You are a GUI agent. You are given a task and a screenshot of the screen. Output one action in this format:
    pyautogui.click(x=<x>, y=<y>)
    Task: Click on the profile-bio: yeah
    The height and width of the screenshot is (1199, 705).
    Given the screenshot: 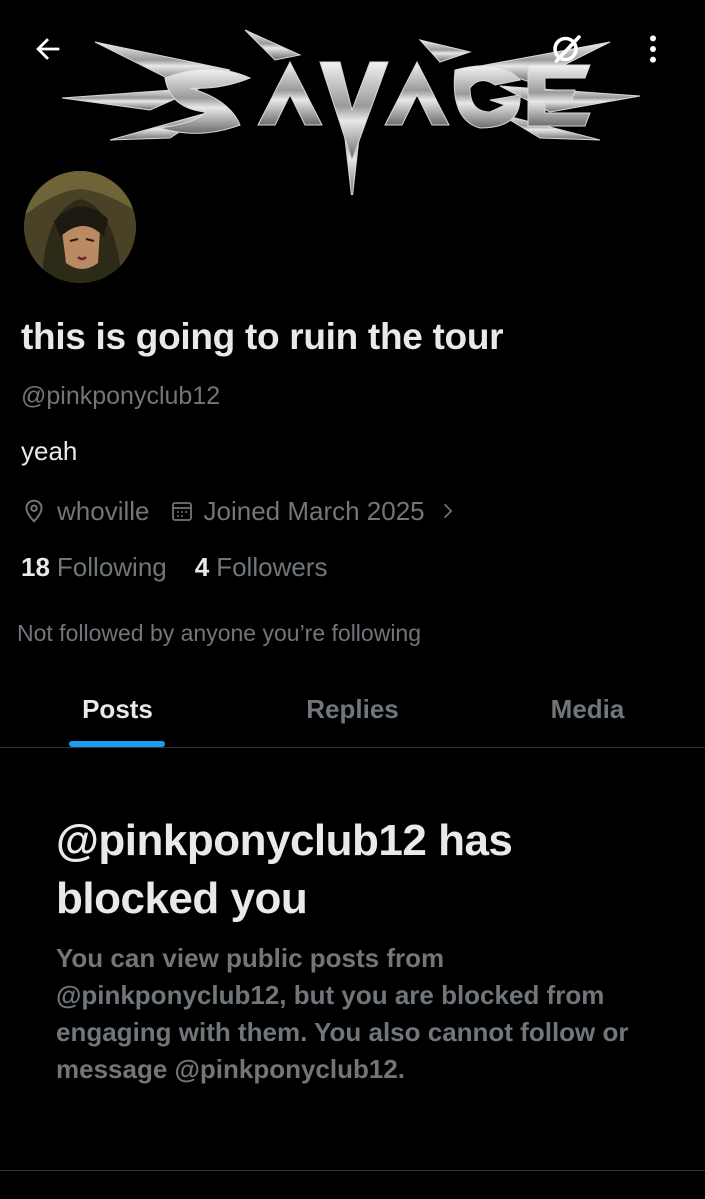 What is the action you would take?
    pyautogui.click(x=49, y=451)
    